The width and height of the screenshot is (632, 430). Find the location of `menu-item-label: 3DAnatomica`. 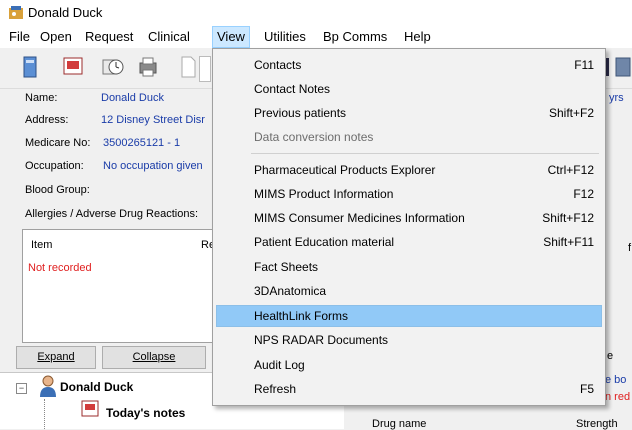

menu-item-label: 3DAnatomica is located at coordinates (290, 291).